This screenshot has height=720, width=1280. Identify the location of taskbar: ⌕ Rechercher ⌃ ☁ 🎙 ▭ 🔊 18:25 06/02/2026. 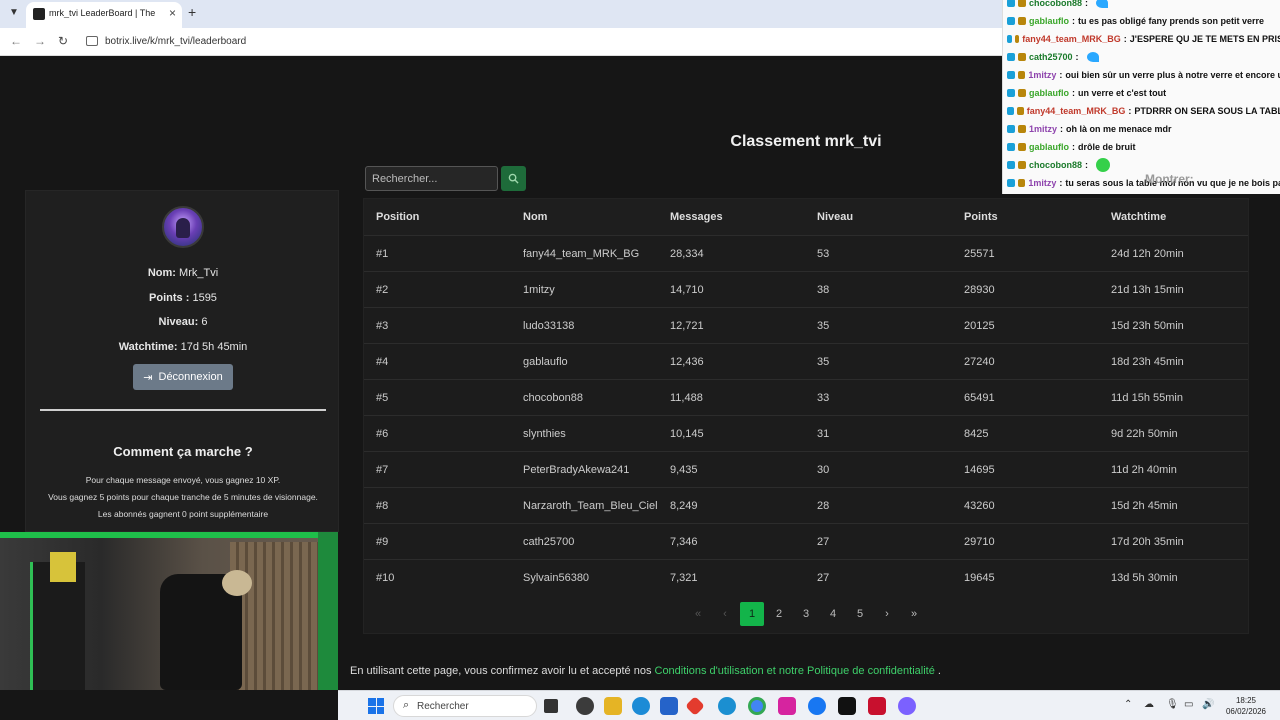
(809, 705).